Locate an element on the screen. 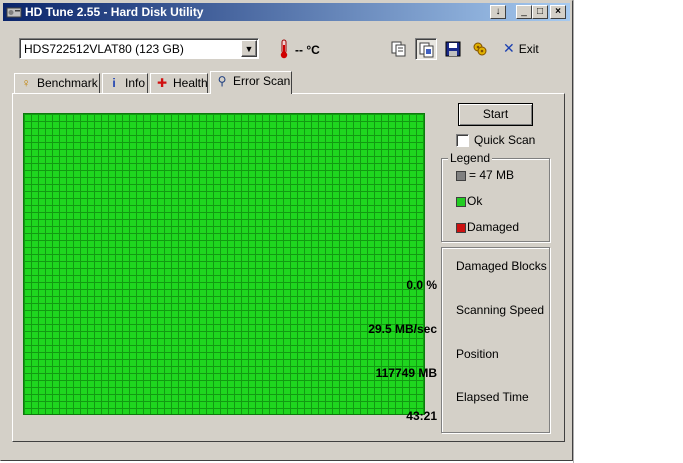  info-icon: i is located at coordinates (114, 83).